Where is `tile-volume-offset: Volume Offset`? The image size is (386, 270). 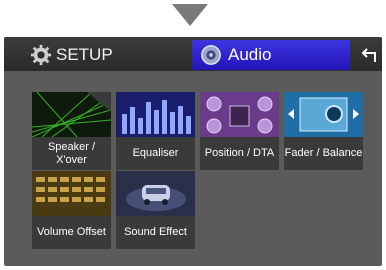 tile-volume-offset: Volume Offset is located at coordinates (71, 210).